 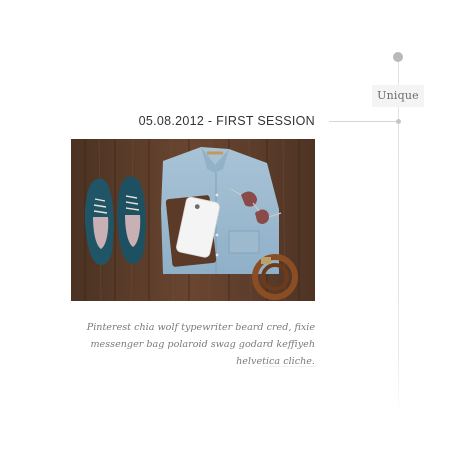 What do you see at coordinates (290, 366) in the screenshot?
I see `entry-divider` at bounding box center [290, 366].